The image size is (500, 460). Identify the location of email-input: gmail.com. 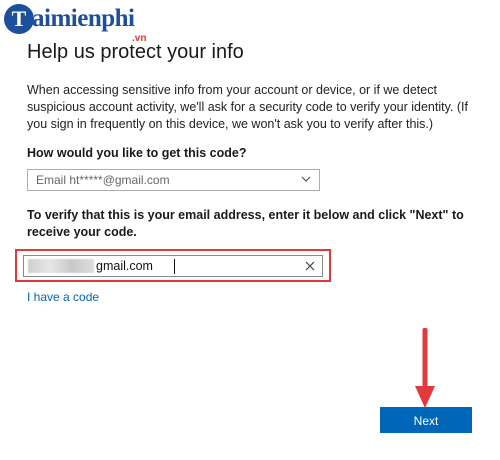
(173, 266).